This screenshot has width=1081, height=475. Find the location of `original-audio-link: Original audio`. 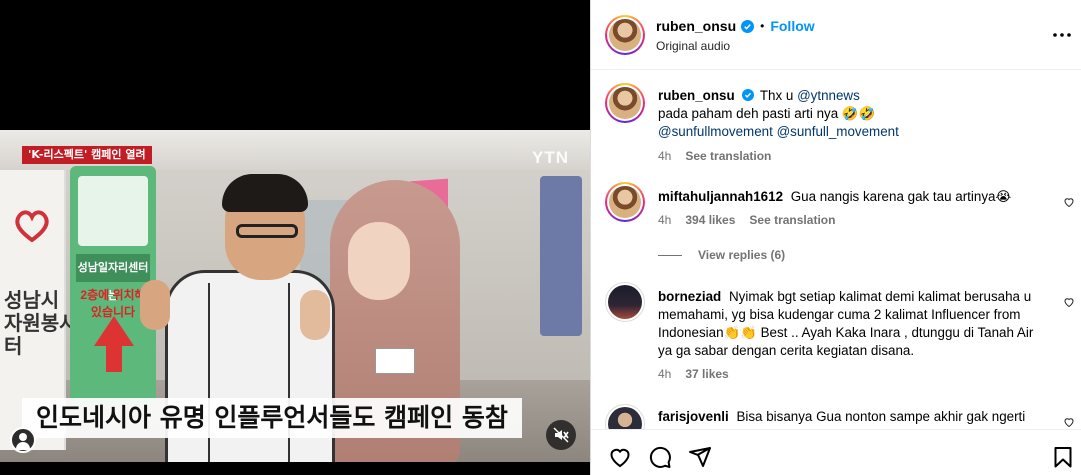

original-audio-link: Original audio is located at coordinates (693, 46).